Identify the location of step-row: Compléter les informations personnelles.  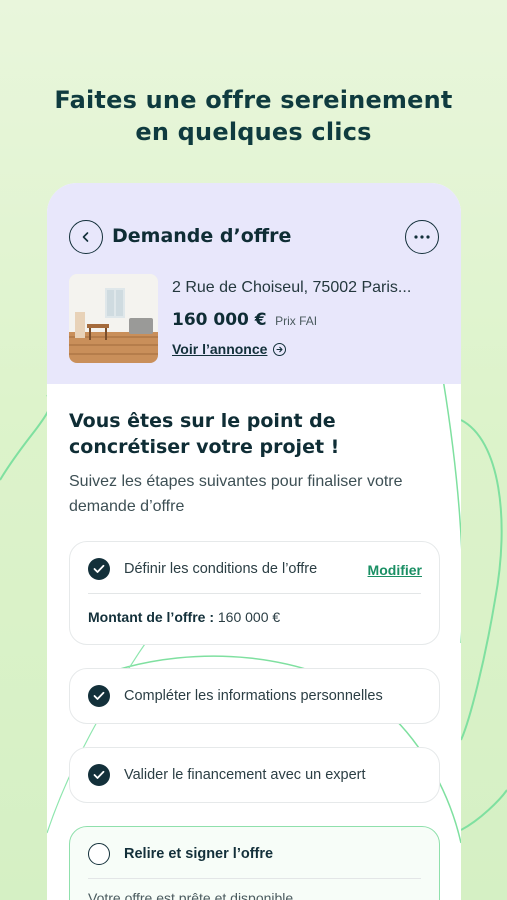
(235, 696).